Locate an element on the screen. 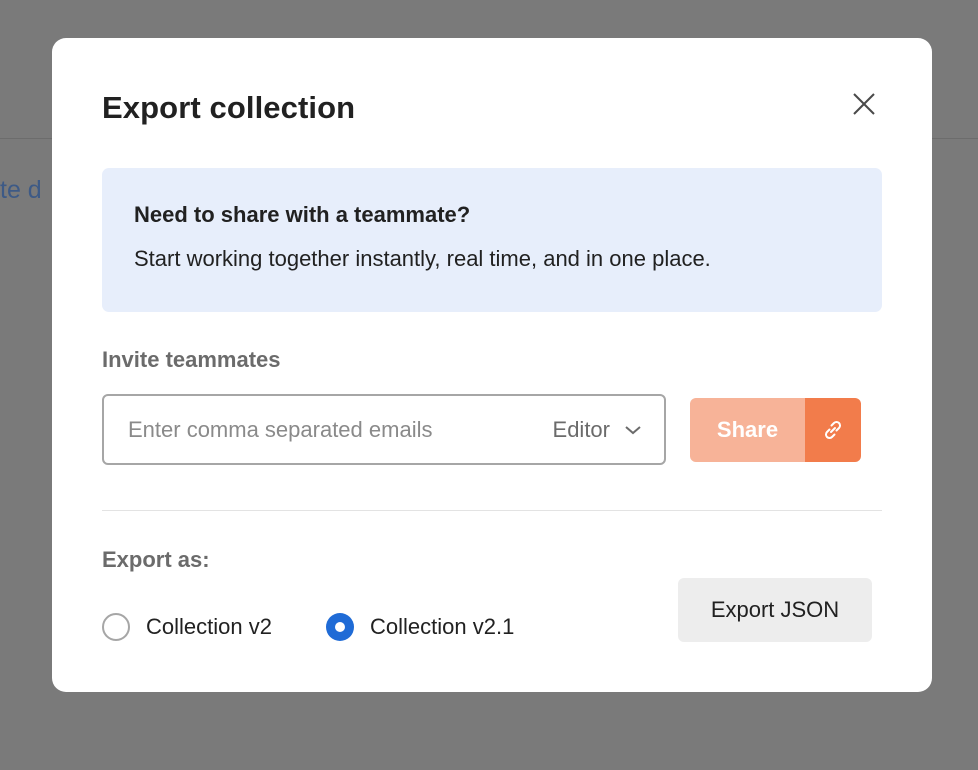 The width and height of the screenshot is (978, 770). radio-label-collection-v2-1: Collection v2.1 is located at coordinates (442, 626).